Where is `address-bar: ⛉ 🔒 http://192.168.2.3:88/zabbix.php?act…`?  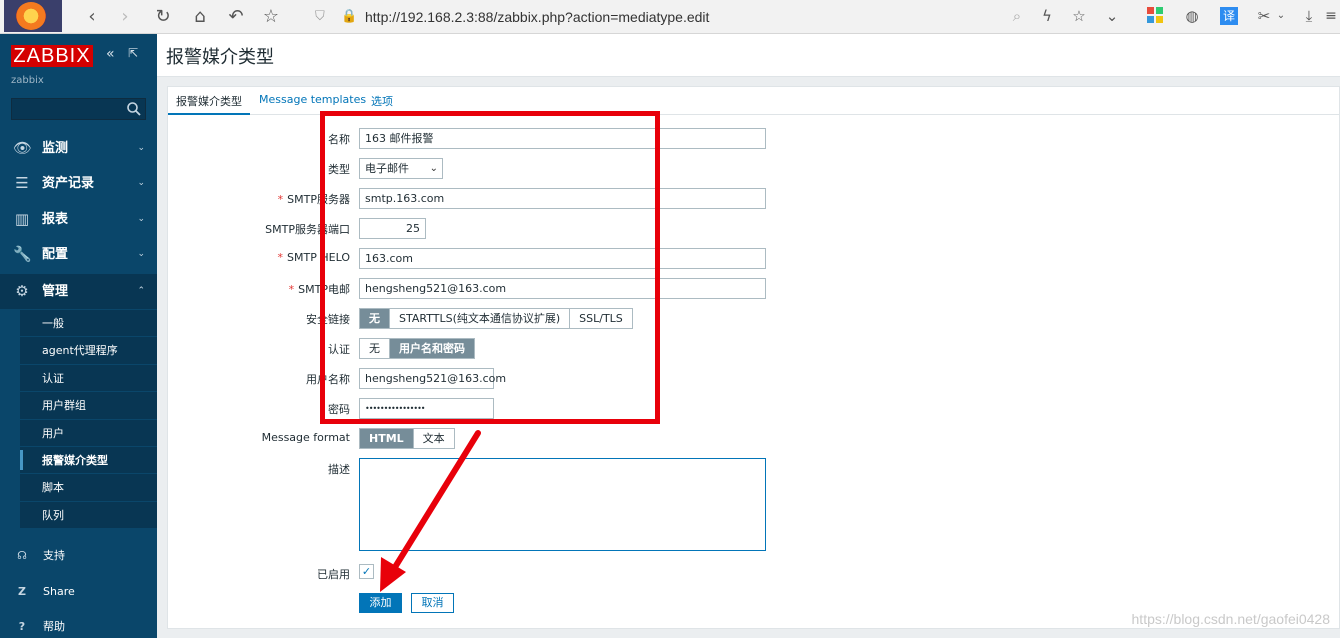
address-bar: ⛉ 🔒 http://192.168.2.3:88/zabbix.php?act… is located at coordinates (615, 17).